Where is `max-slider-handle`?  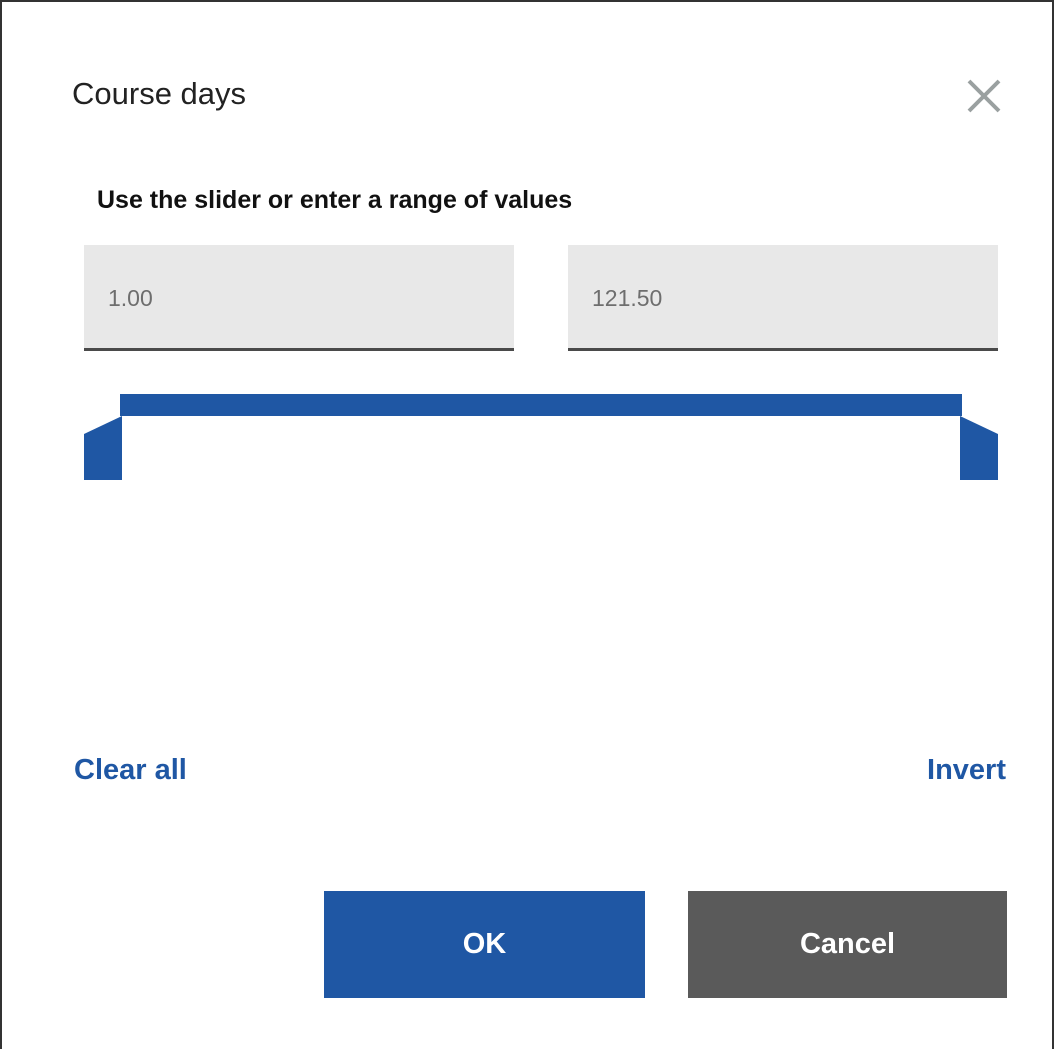 max-slider-handle is located at coordinates (979, 448).